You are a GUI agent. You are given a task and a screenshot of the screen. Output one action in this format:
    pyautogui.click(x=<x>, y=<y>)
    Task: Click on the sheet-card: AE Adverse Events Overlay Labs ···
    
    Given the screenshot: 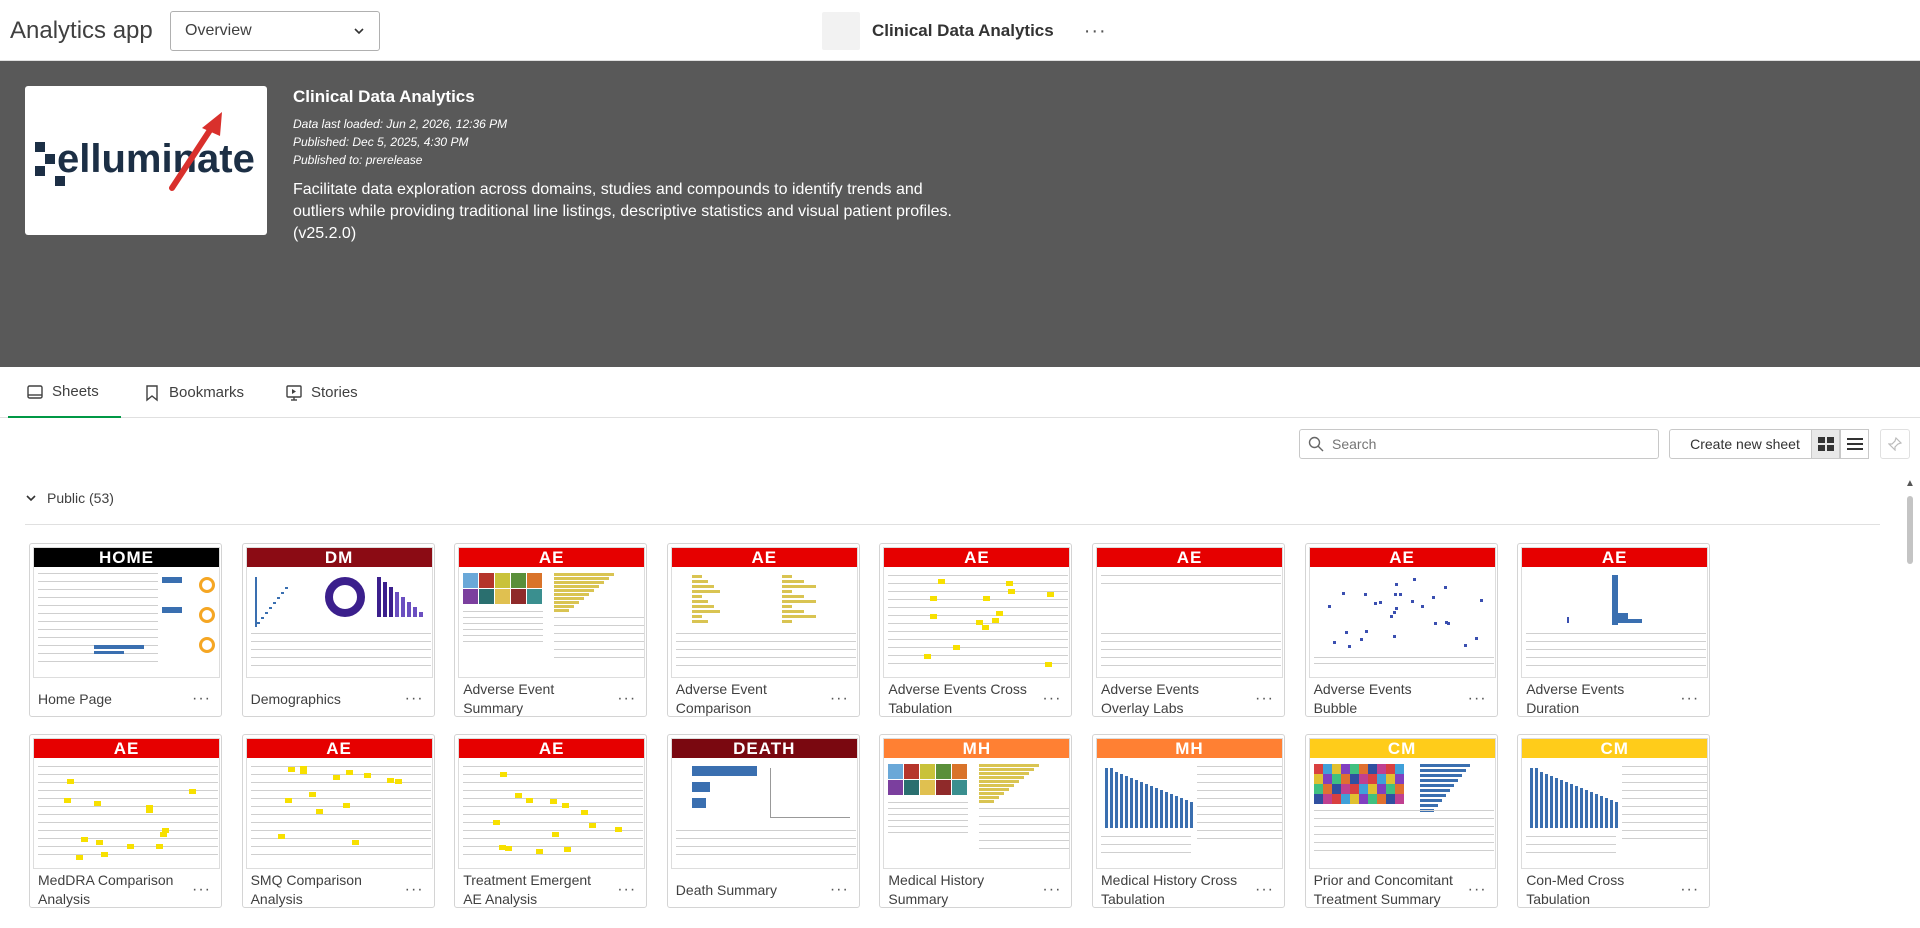 What is the action you would take?
    pyautogui.click(x=1188, y=630)
    